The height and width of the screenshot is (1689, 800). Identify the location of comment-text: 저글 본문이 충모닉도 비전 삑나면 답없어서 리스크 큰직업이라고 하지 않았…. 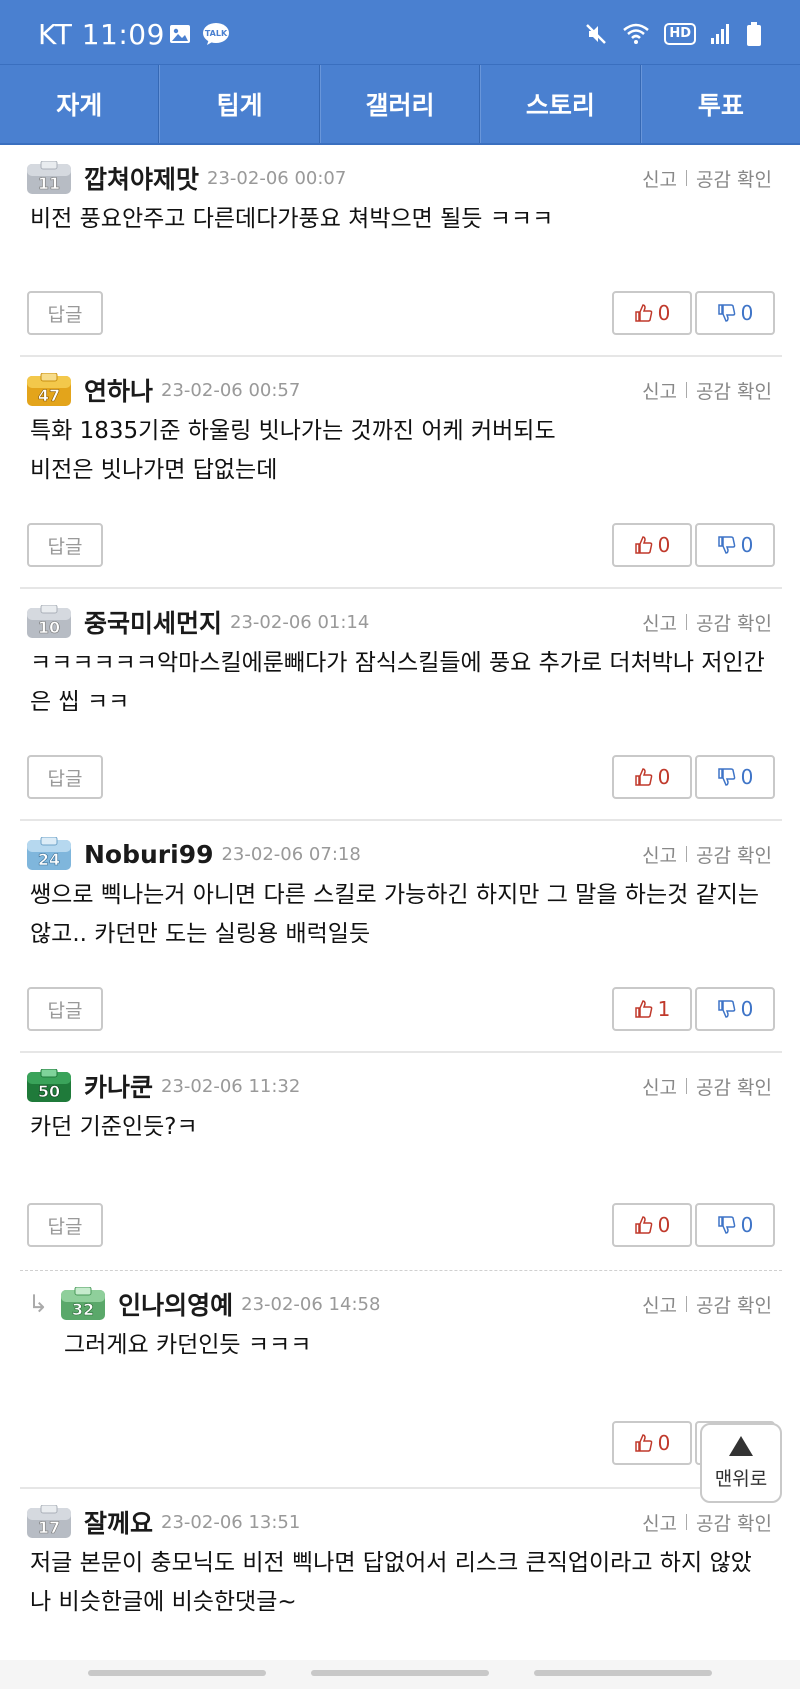
(391, 1582).